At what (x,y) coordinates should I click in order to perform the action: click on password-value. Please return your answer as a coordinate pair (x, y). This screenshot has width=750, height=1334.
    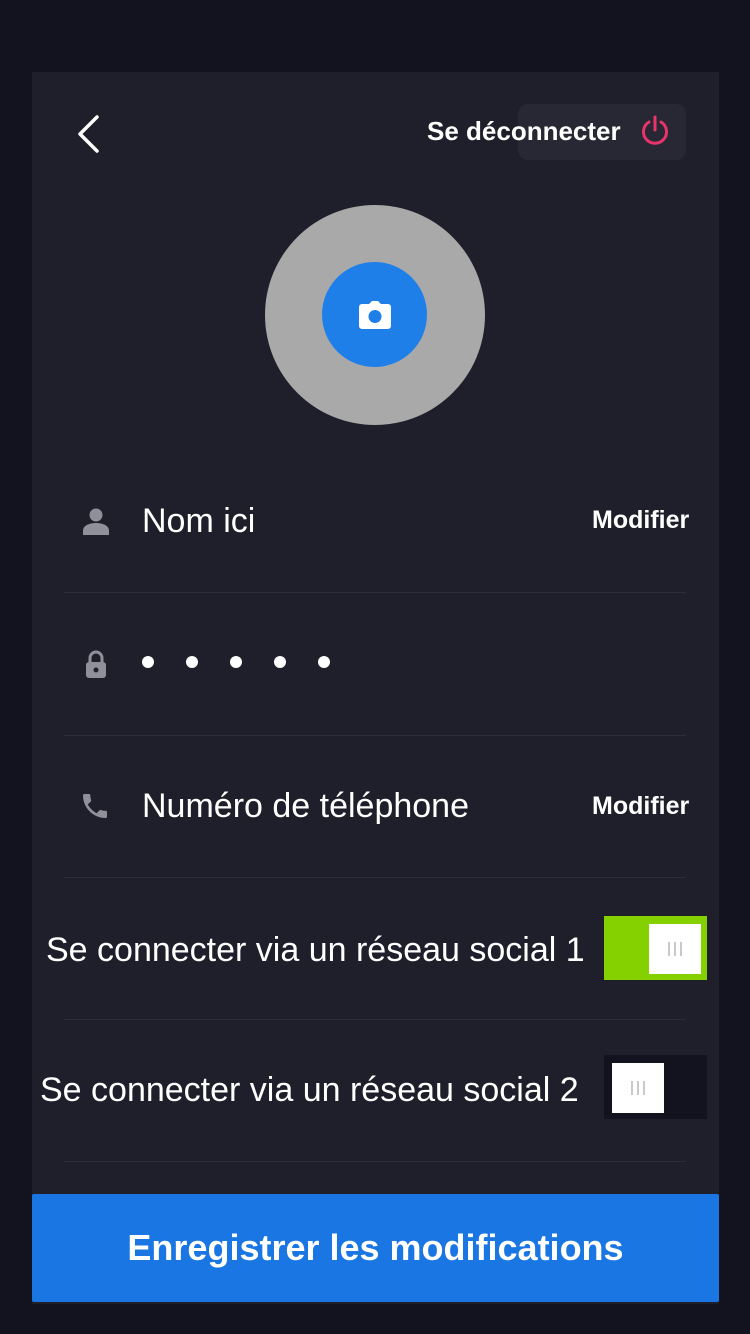
    Looking at the image, I should click on (236, 662).